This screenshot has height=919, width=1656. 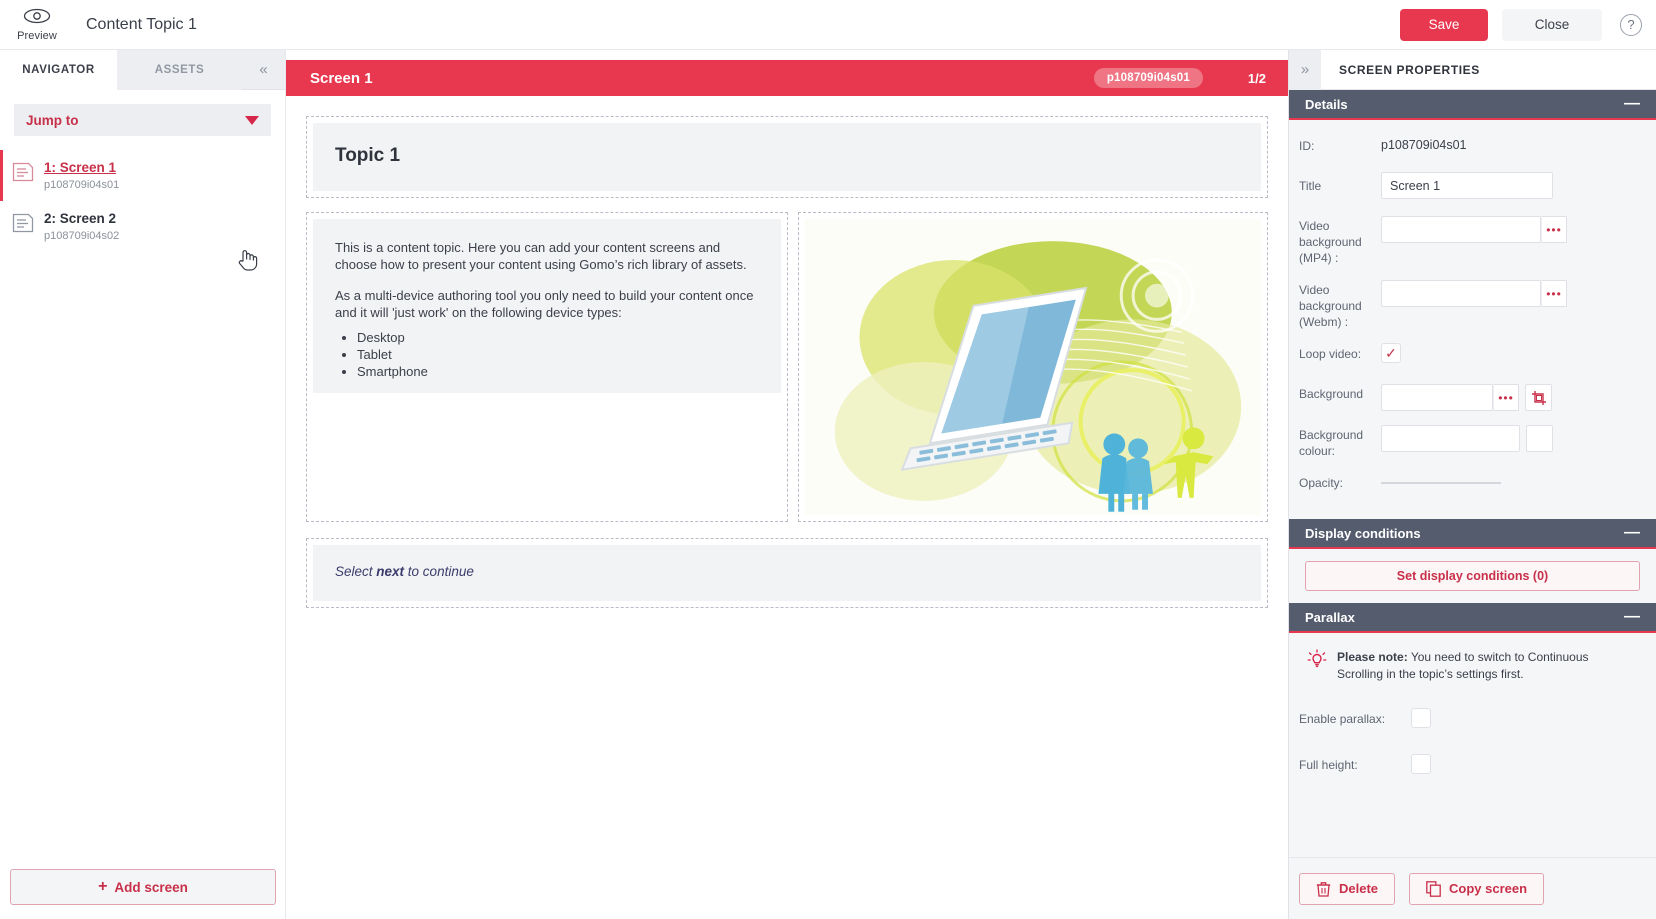 I want to click on list-item: Tablet, so click(x=558, y=354).